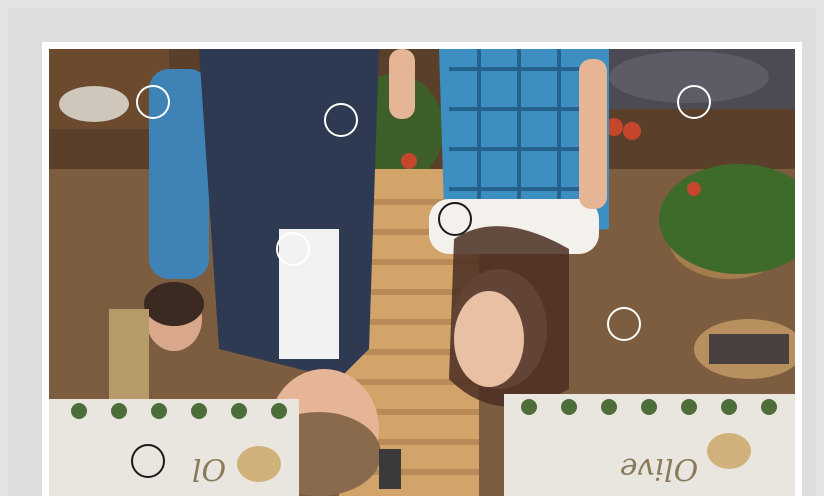 The width and height of the screenshot is (824, 496). I want to click on olive-sign-text-left: Ol, so click(209, 468).